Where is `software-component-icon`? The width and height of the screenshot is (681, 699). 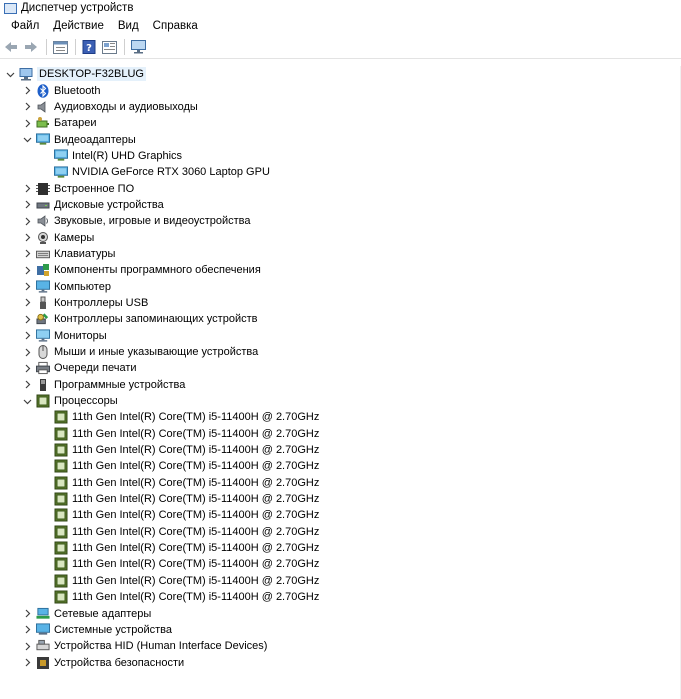
software-component-icon is located at coordinates (43, 270).